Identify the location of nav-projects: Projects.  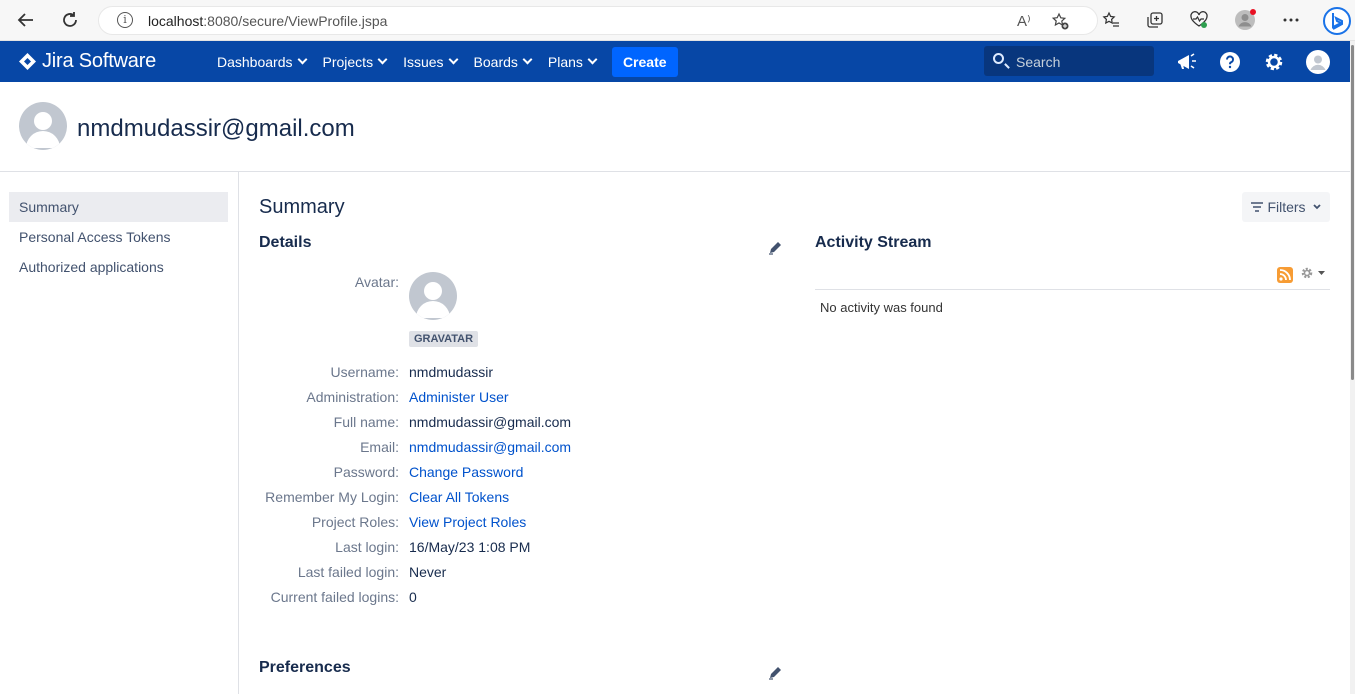
(355, 61).